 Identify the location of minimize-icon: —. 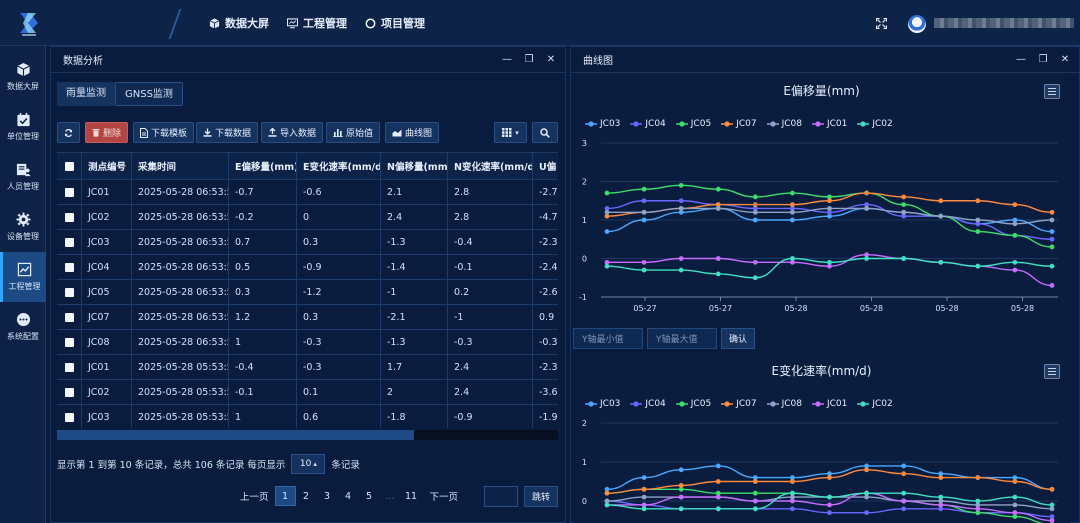
(1021, 59).